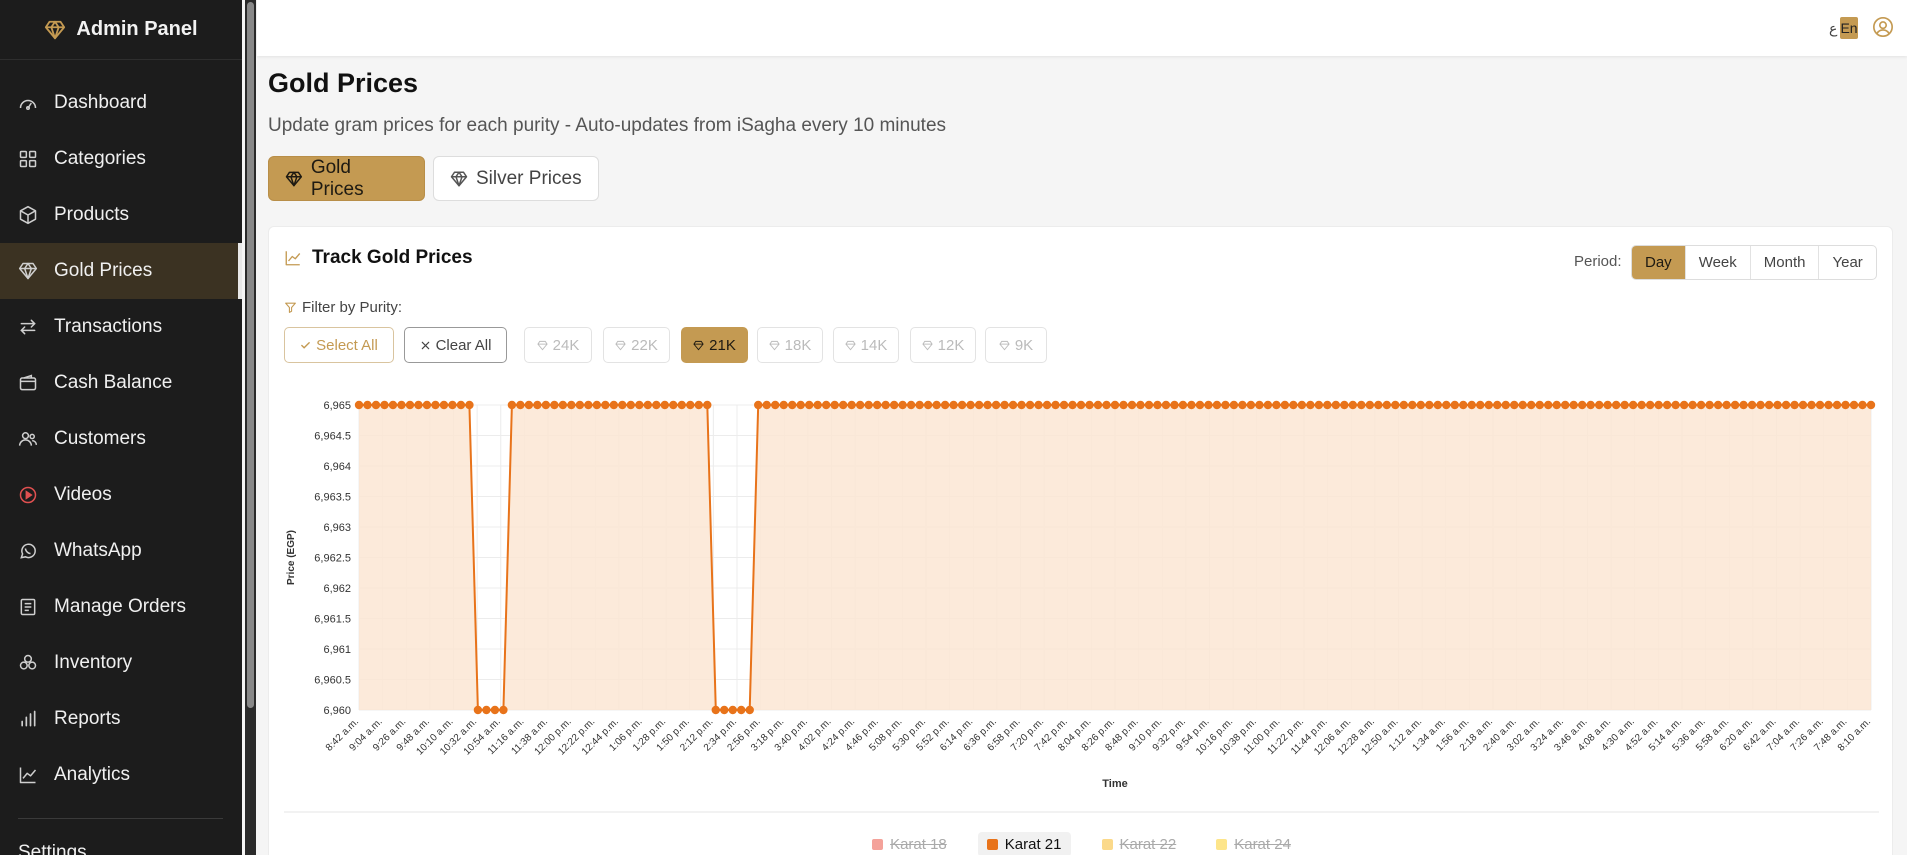  What do you see at coordinates (346, 178) in the screenshot?
I see `tab-gold-prices: Gold Prices` at bounding box center [346, 178].